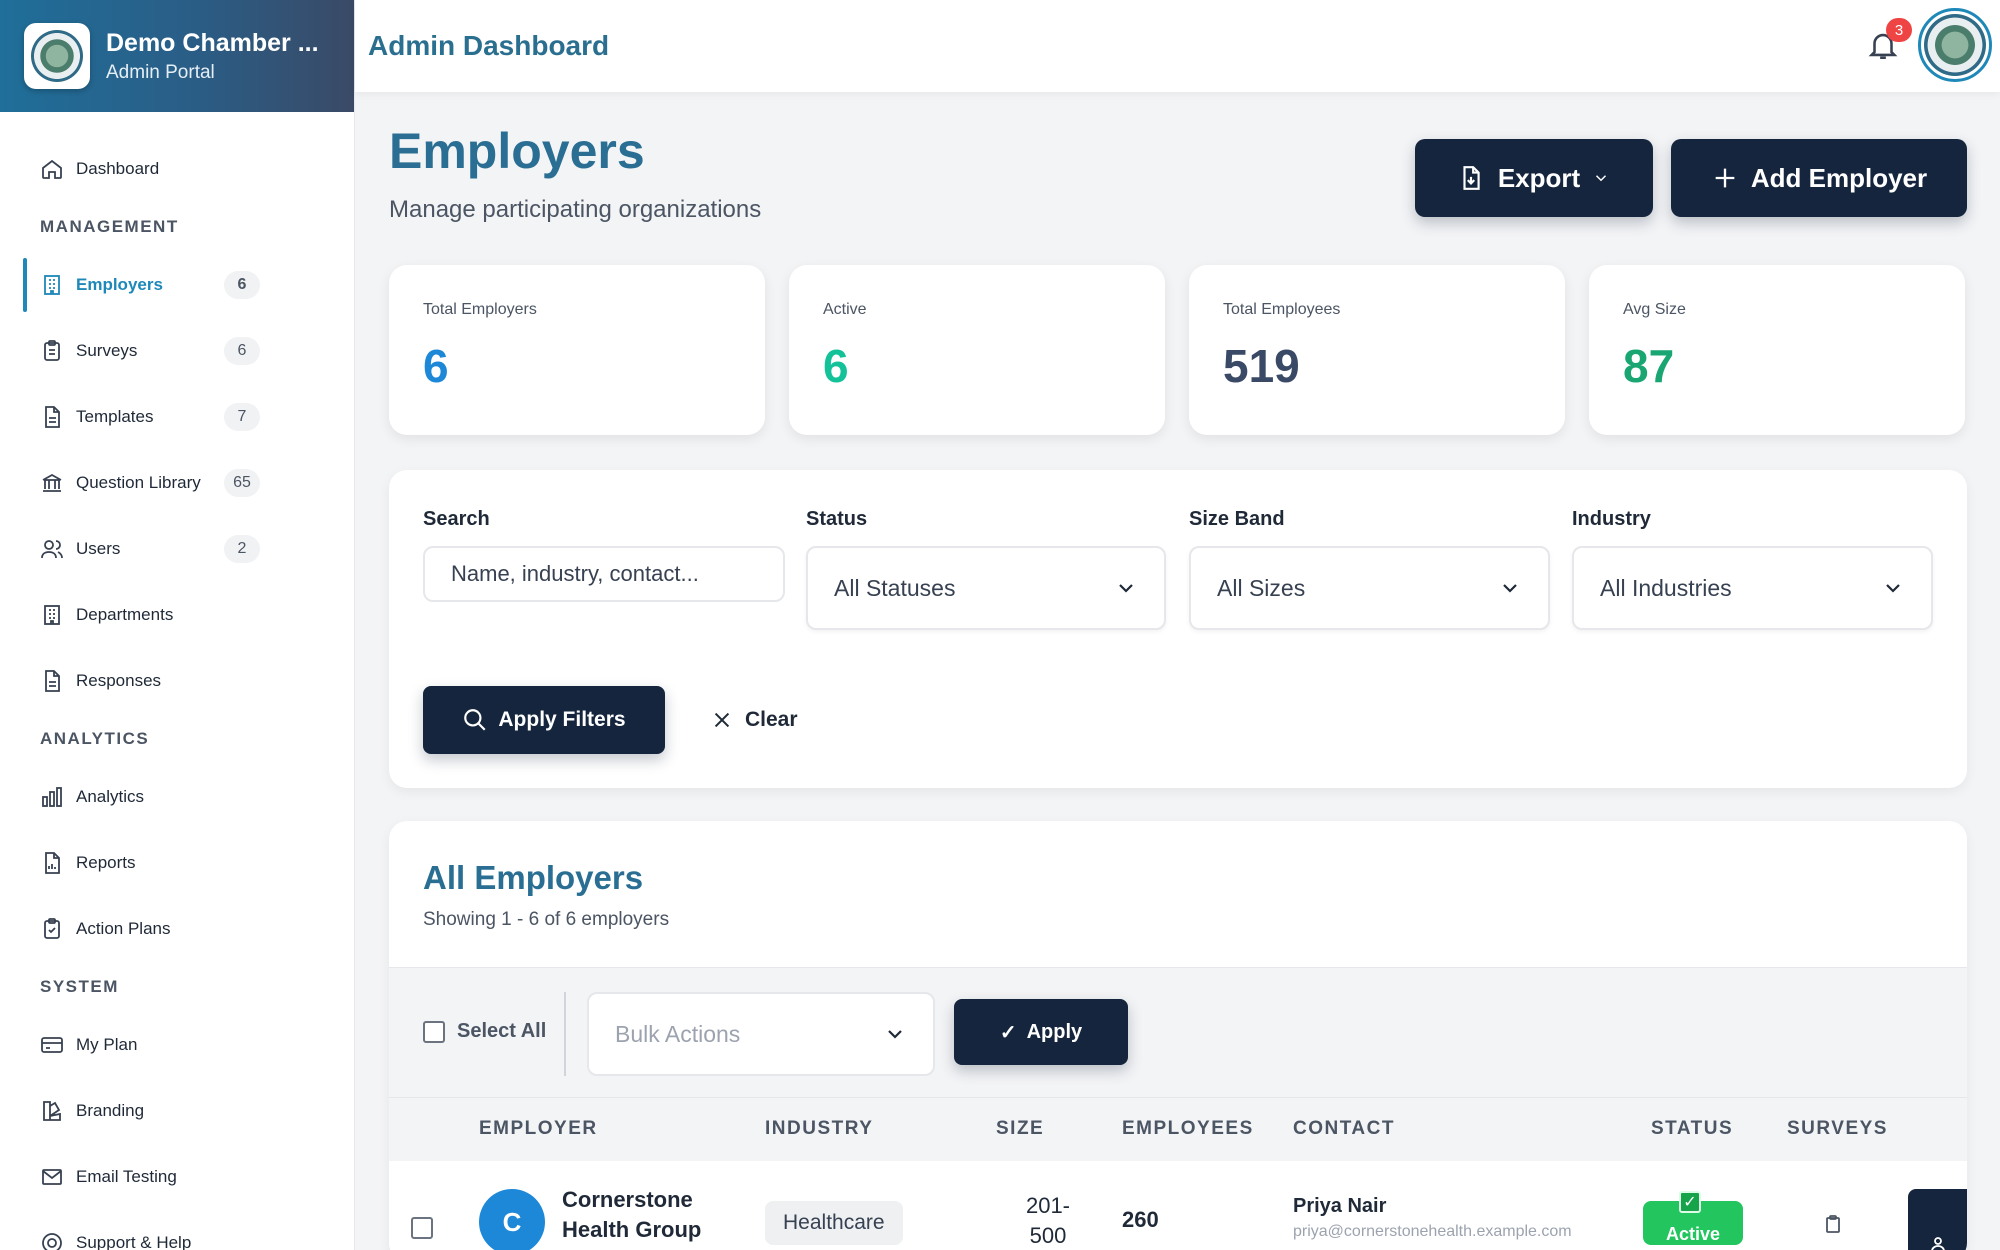 This screenshot has height=1250, width=2000. Describe the element at coordinates (52, 1177) in the screenshot. I see `mail-icon` at that location.